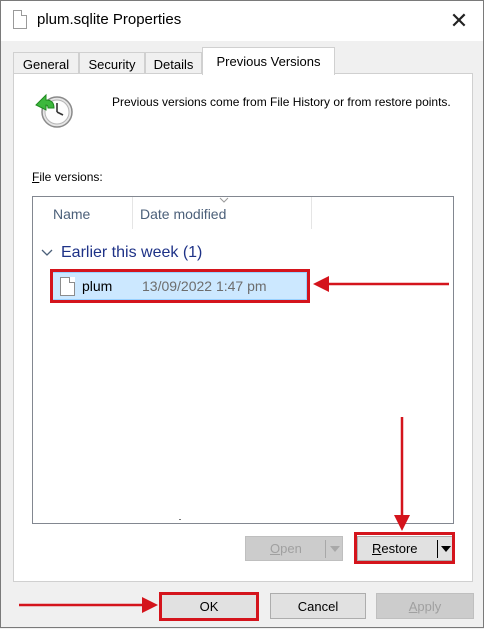 Image resolution: width=484 pixels, height=629 pixels. I want to click on open-button: Open, so click(294, 548).